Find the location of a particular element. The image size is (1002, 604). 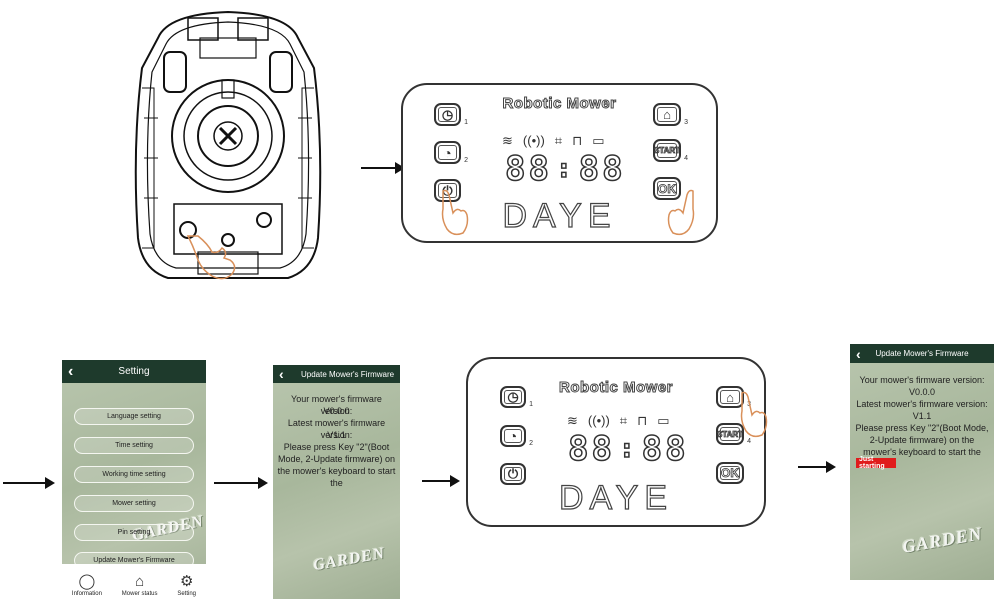

pin-setting-button: Pin setting is located at coordinates (134, 532).